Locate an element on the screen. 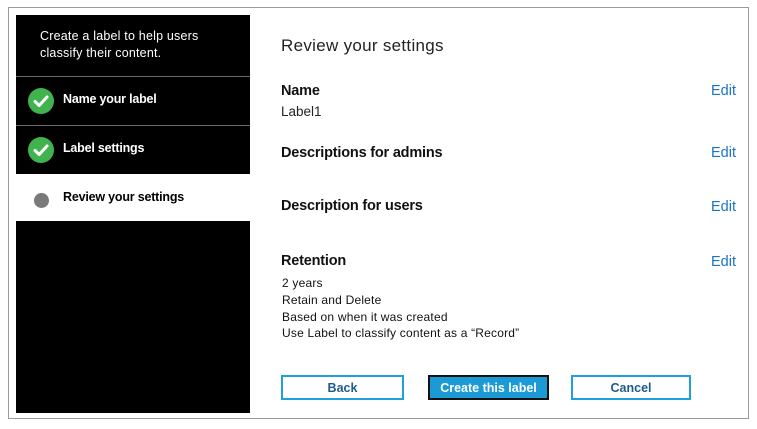 The width and height of the screenshot is (757, 429). section-title-name: Name is located at coordinates (300, 91).